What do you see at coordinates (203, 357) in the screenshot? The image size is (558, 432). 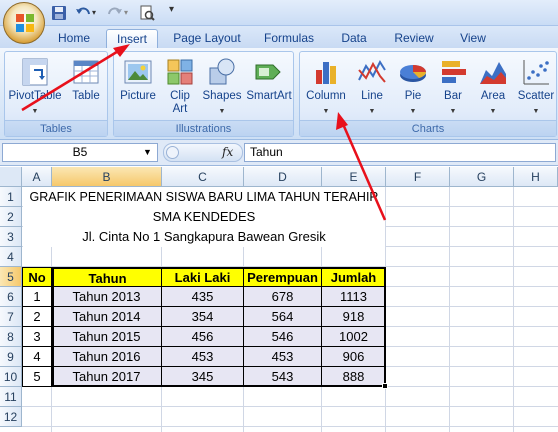 I see `table-cell-laki: 453` at bounding box center [203, 357].